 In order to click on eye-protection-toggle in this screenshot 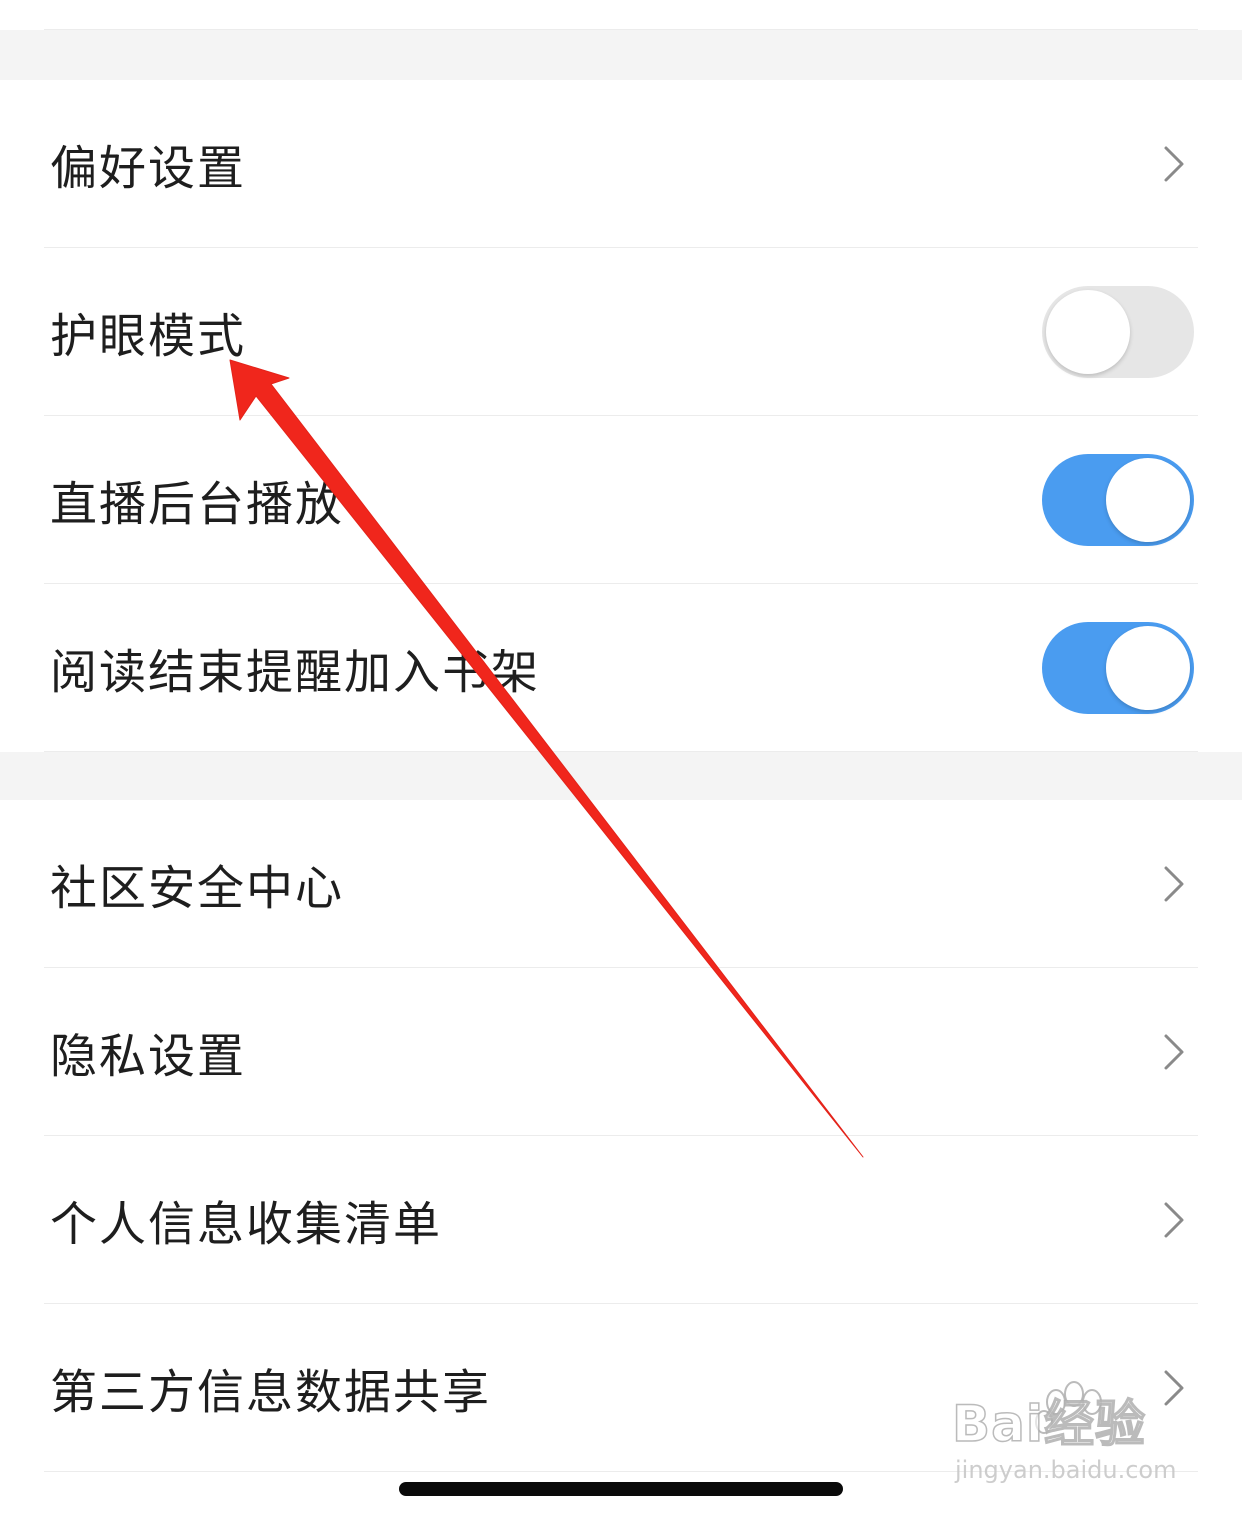, I will do `click(1118, 332)`.